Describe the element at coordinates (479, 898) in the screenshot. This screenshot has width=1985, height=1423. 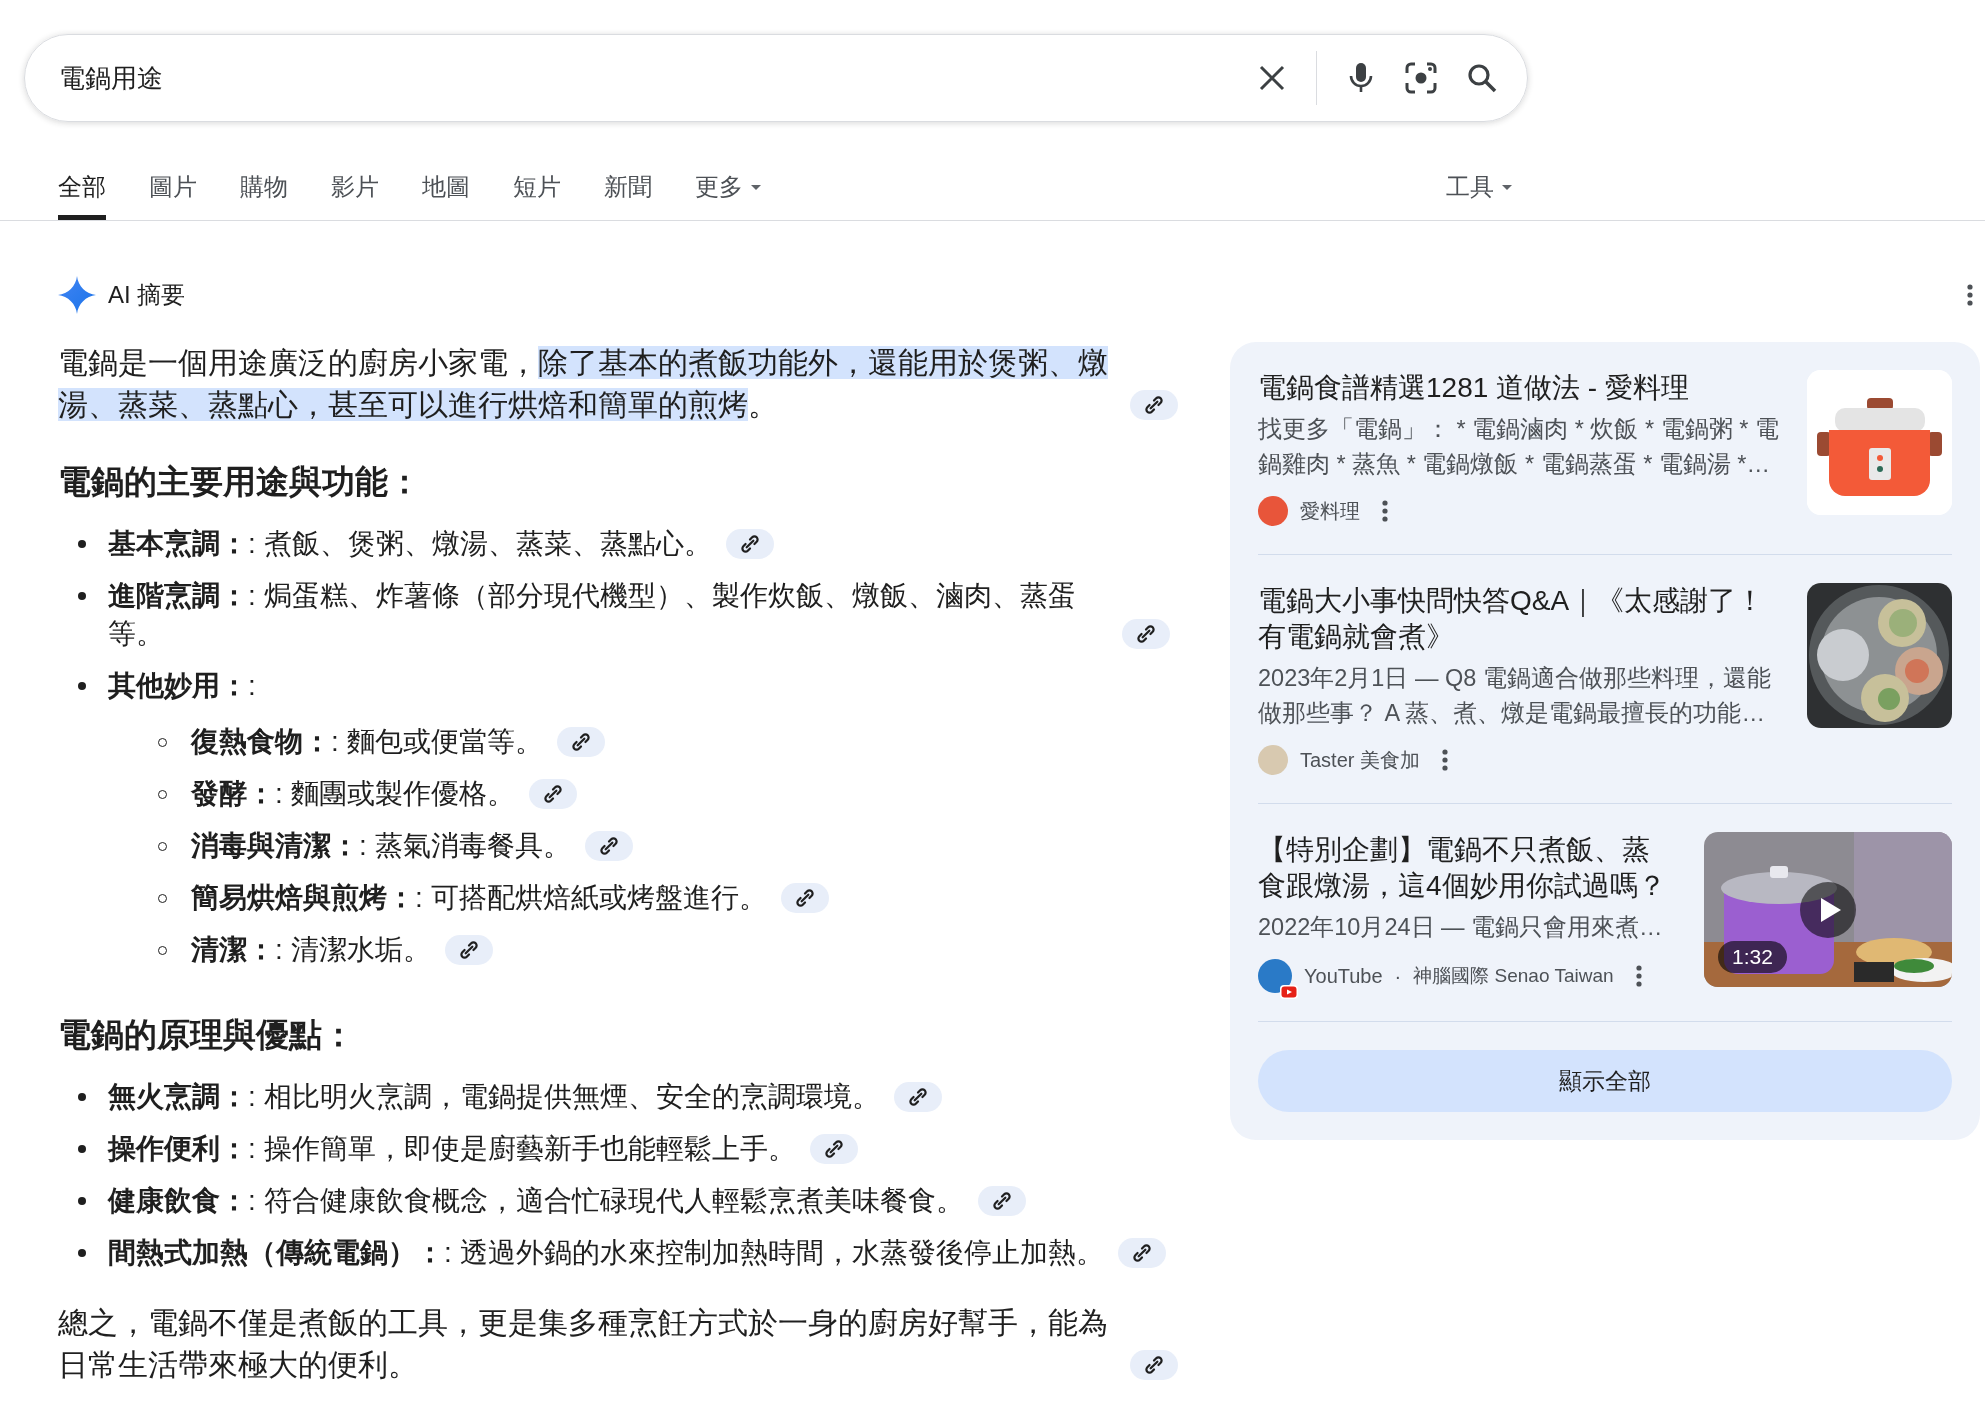
I see `list-item-text: 簡易烘焙與煎烤：: 可搭配烘焙紙或烤盤進行。` at that location.